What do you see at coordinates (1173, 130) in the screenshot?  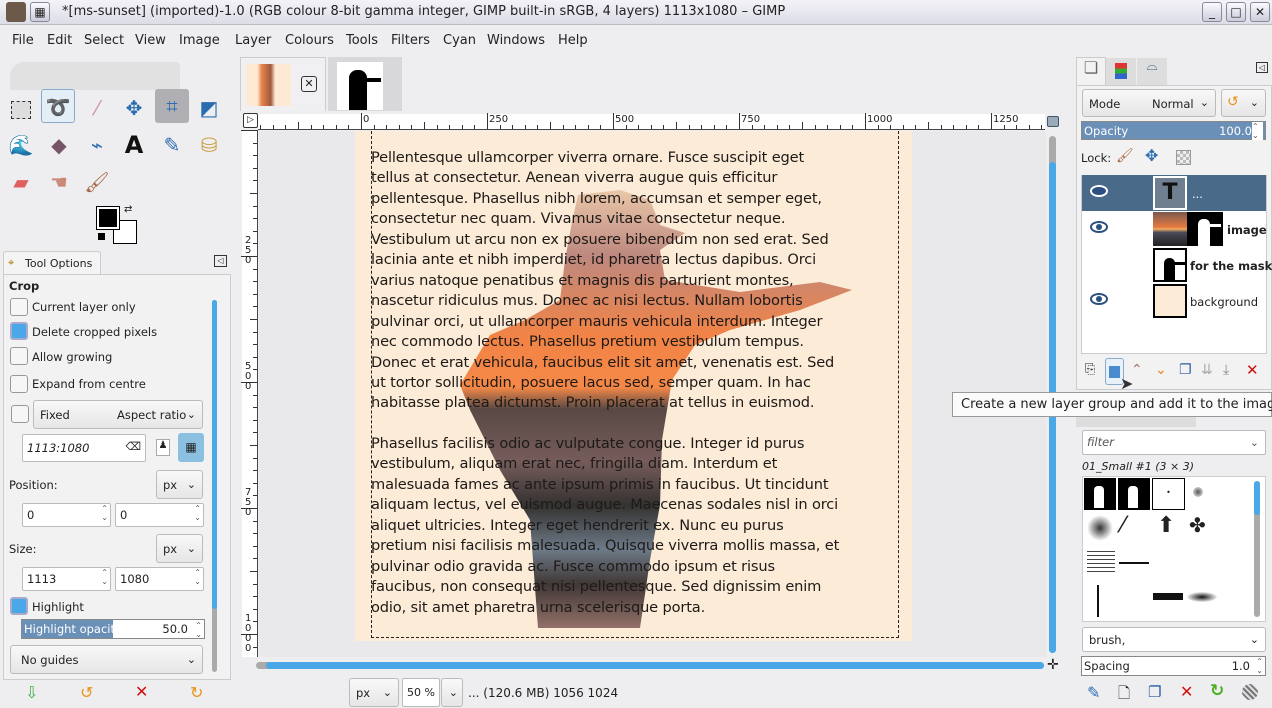 I see `layer-opacity-slider: Opacity 100.0 ⌃ ⌄` at bounding box center [1173, 130].